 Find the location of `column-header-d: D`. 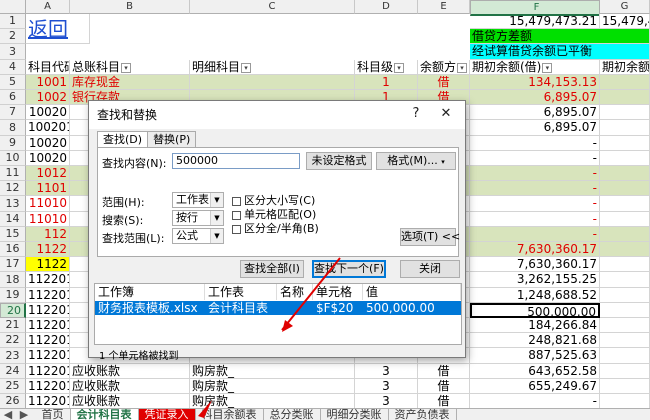

column-header-d: D is located at coordinates (386, 7).